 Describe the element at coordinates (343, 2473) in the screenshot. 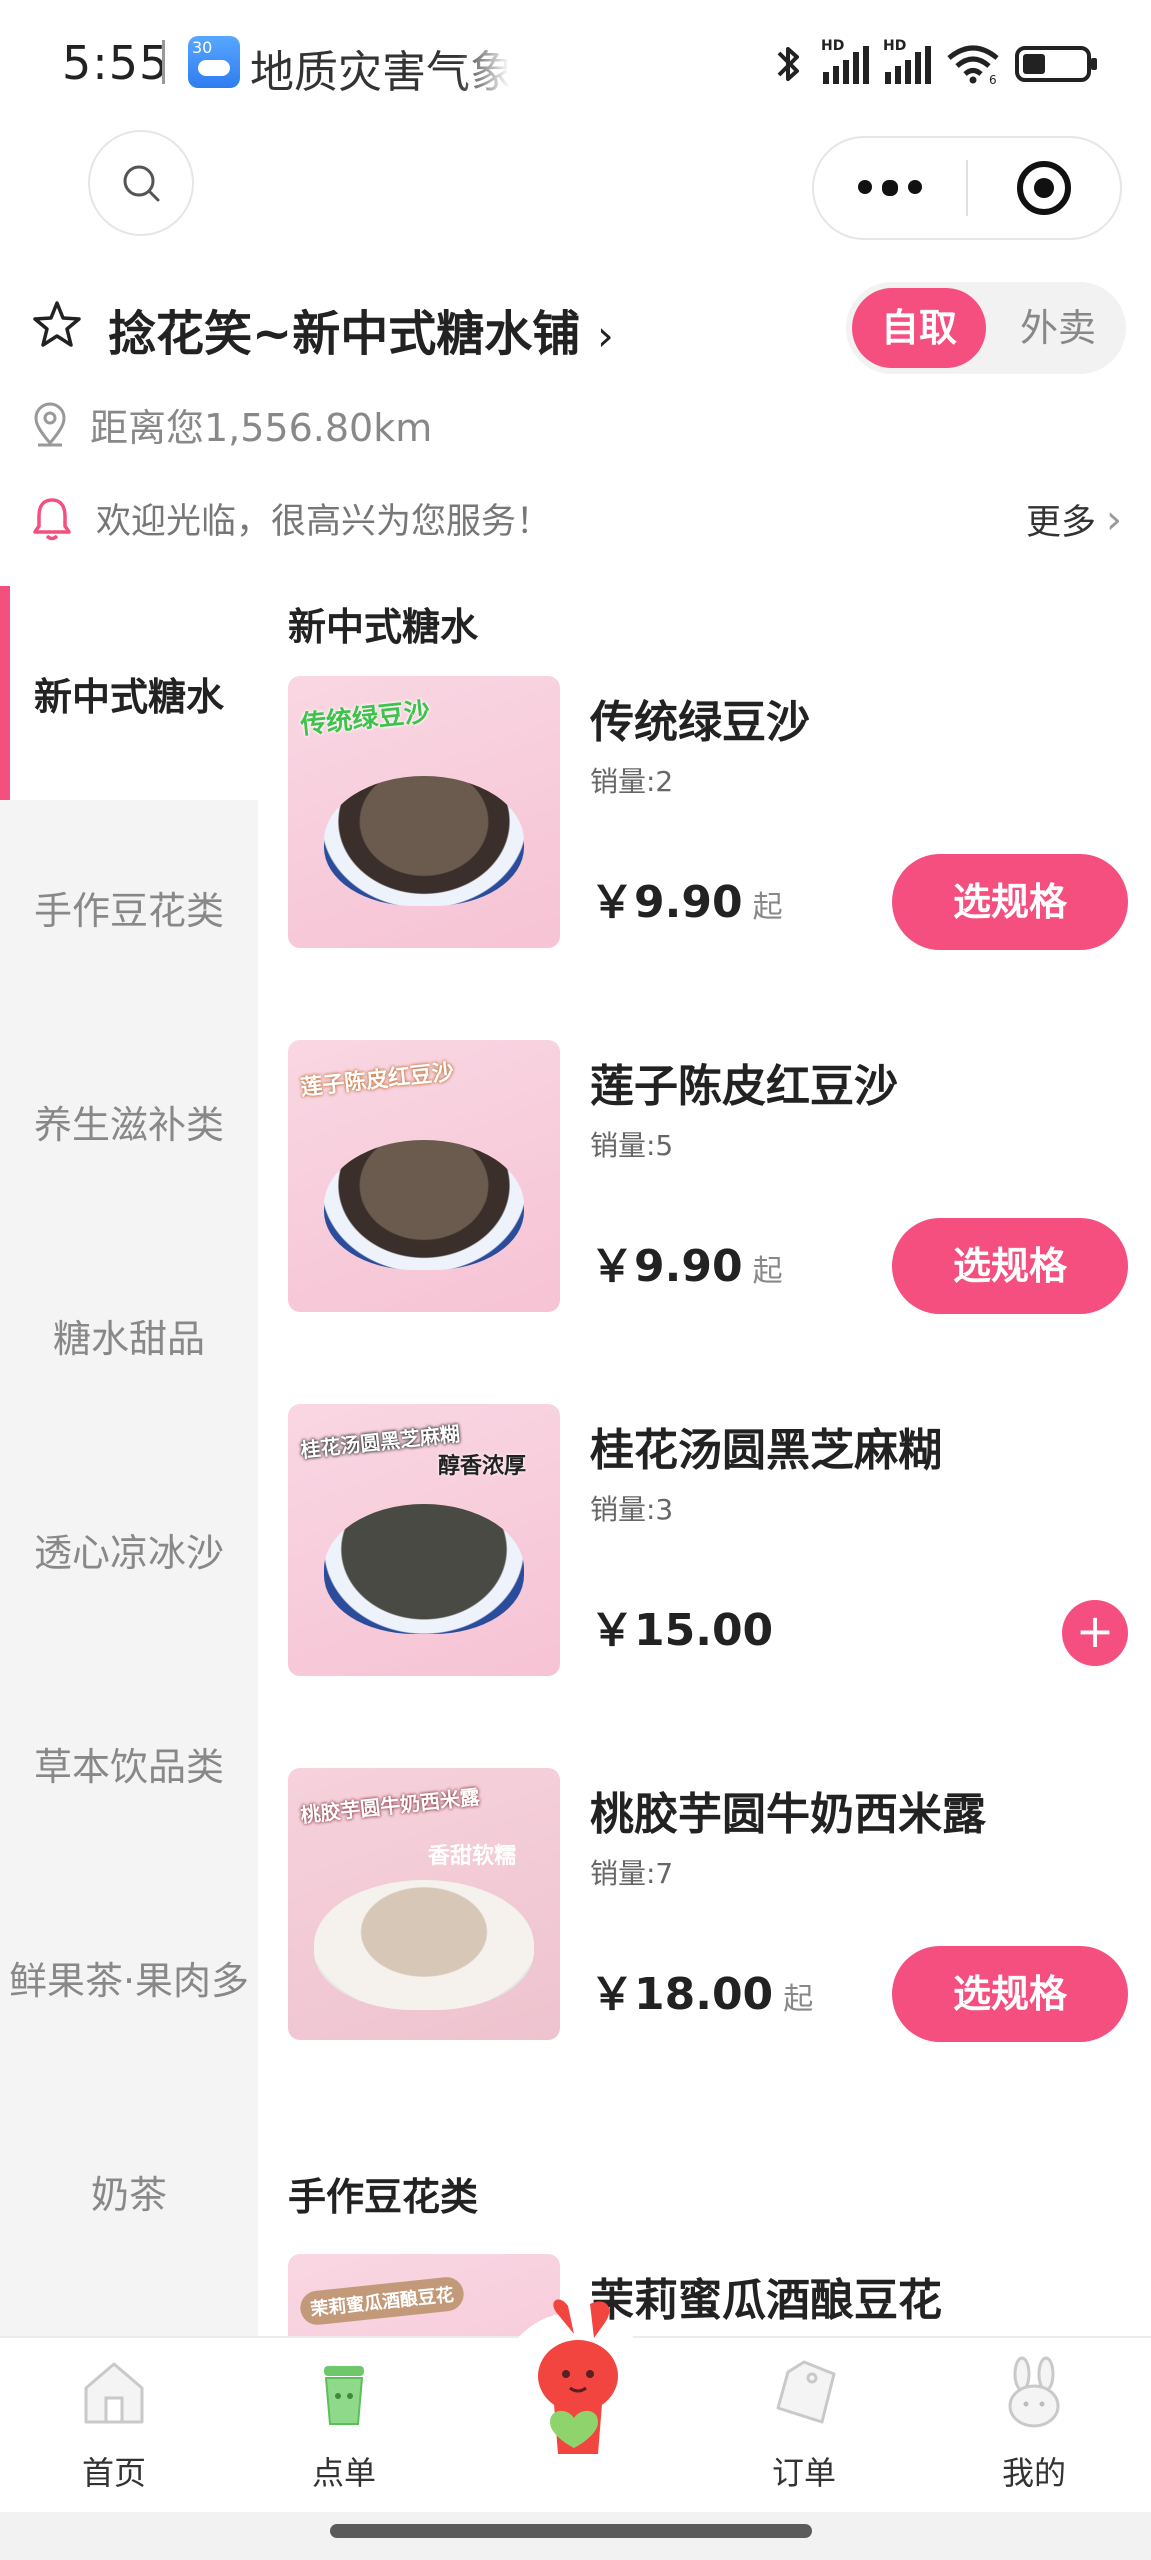

I see `tab-label: 点单` at that location.